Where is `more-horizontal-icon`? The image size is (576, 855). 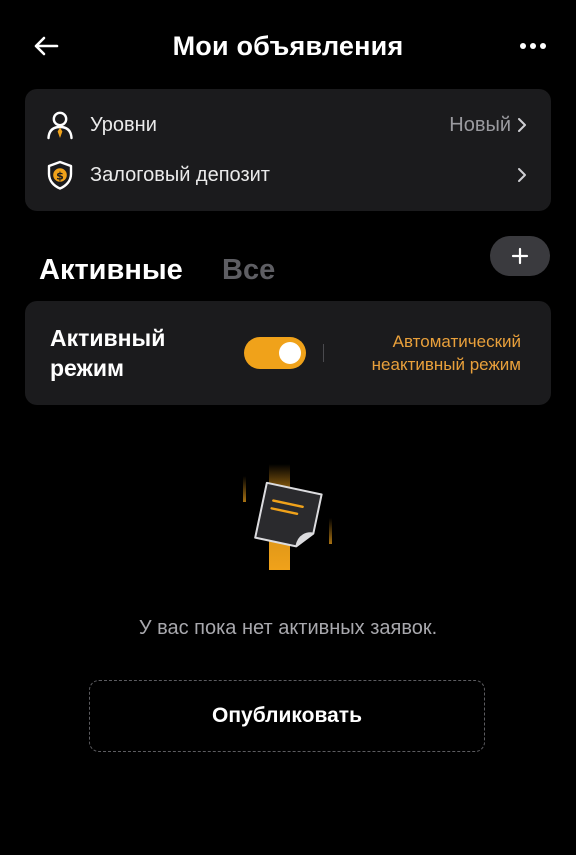
more-horizontal-icon is located at coordinates (533, 46).